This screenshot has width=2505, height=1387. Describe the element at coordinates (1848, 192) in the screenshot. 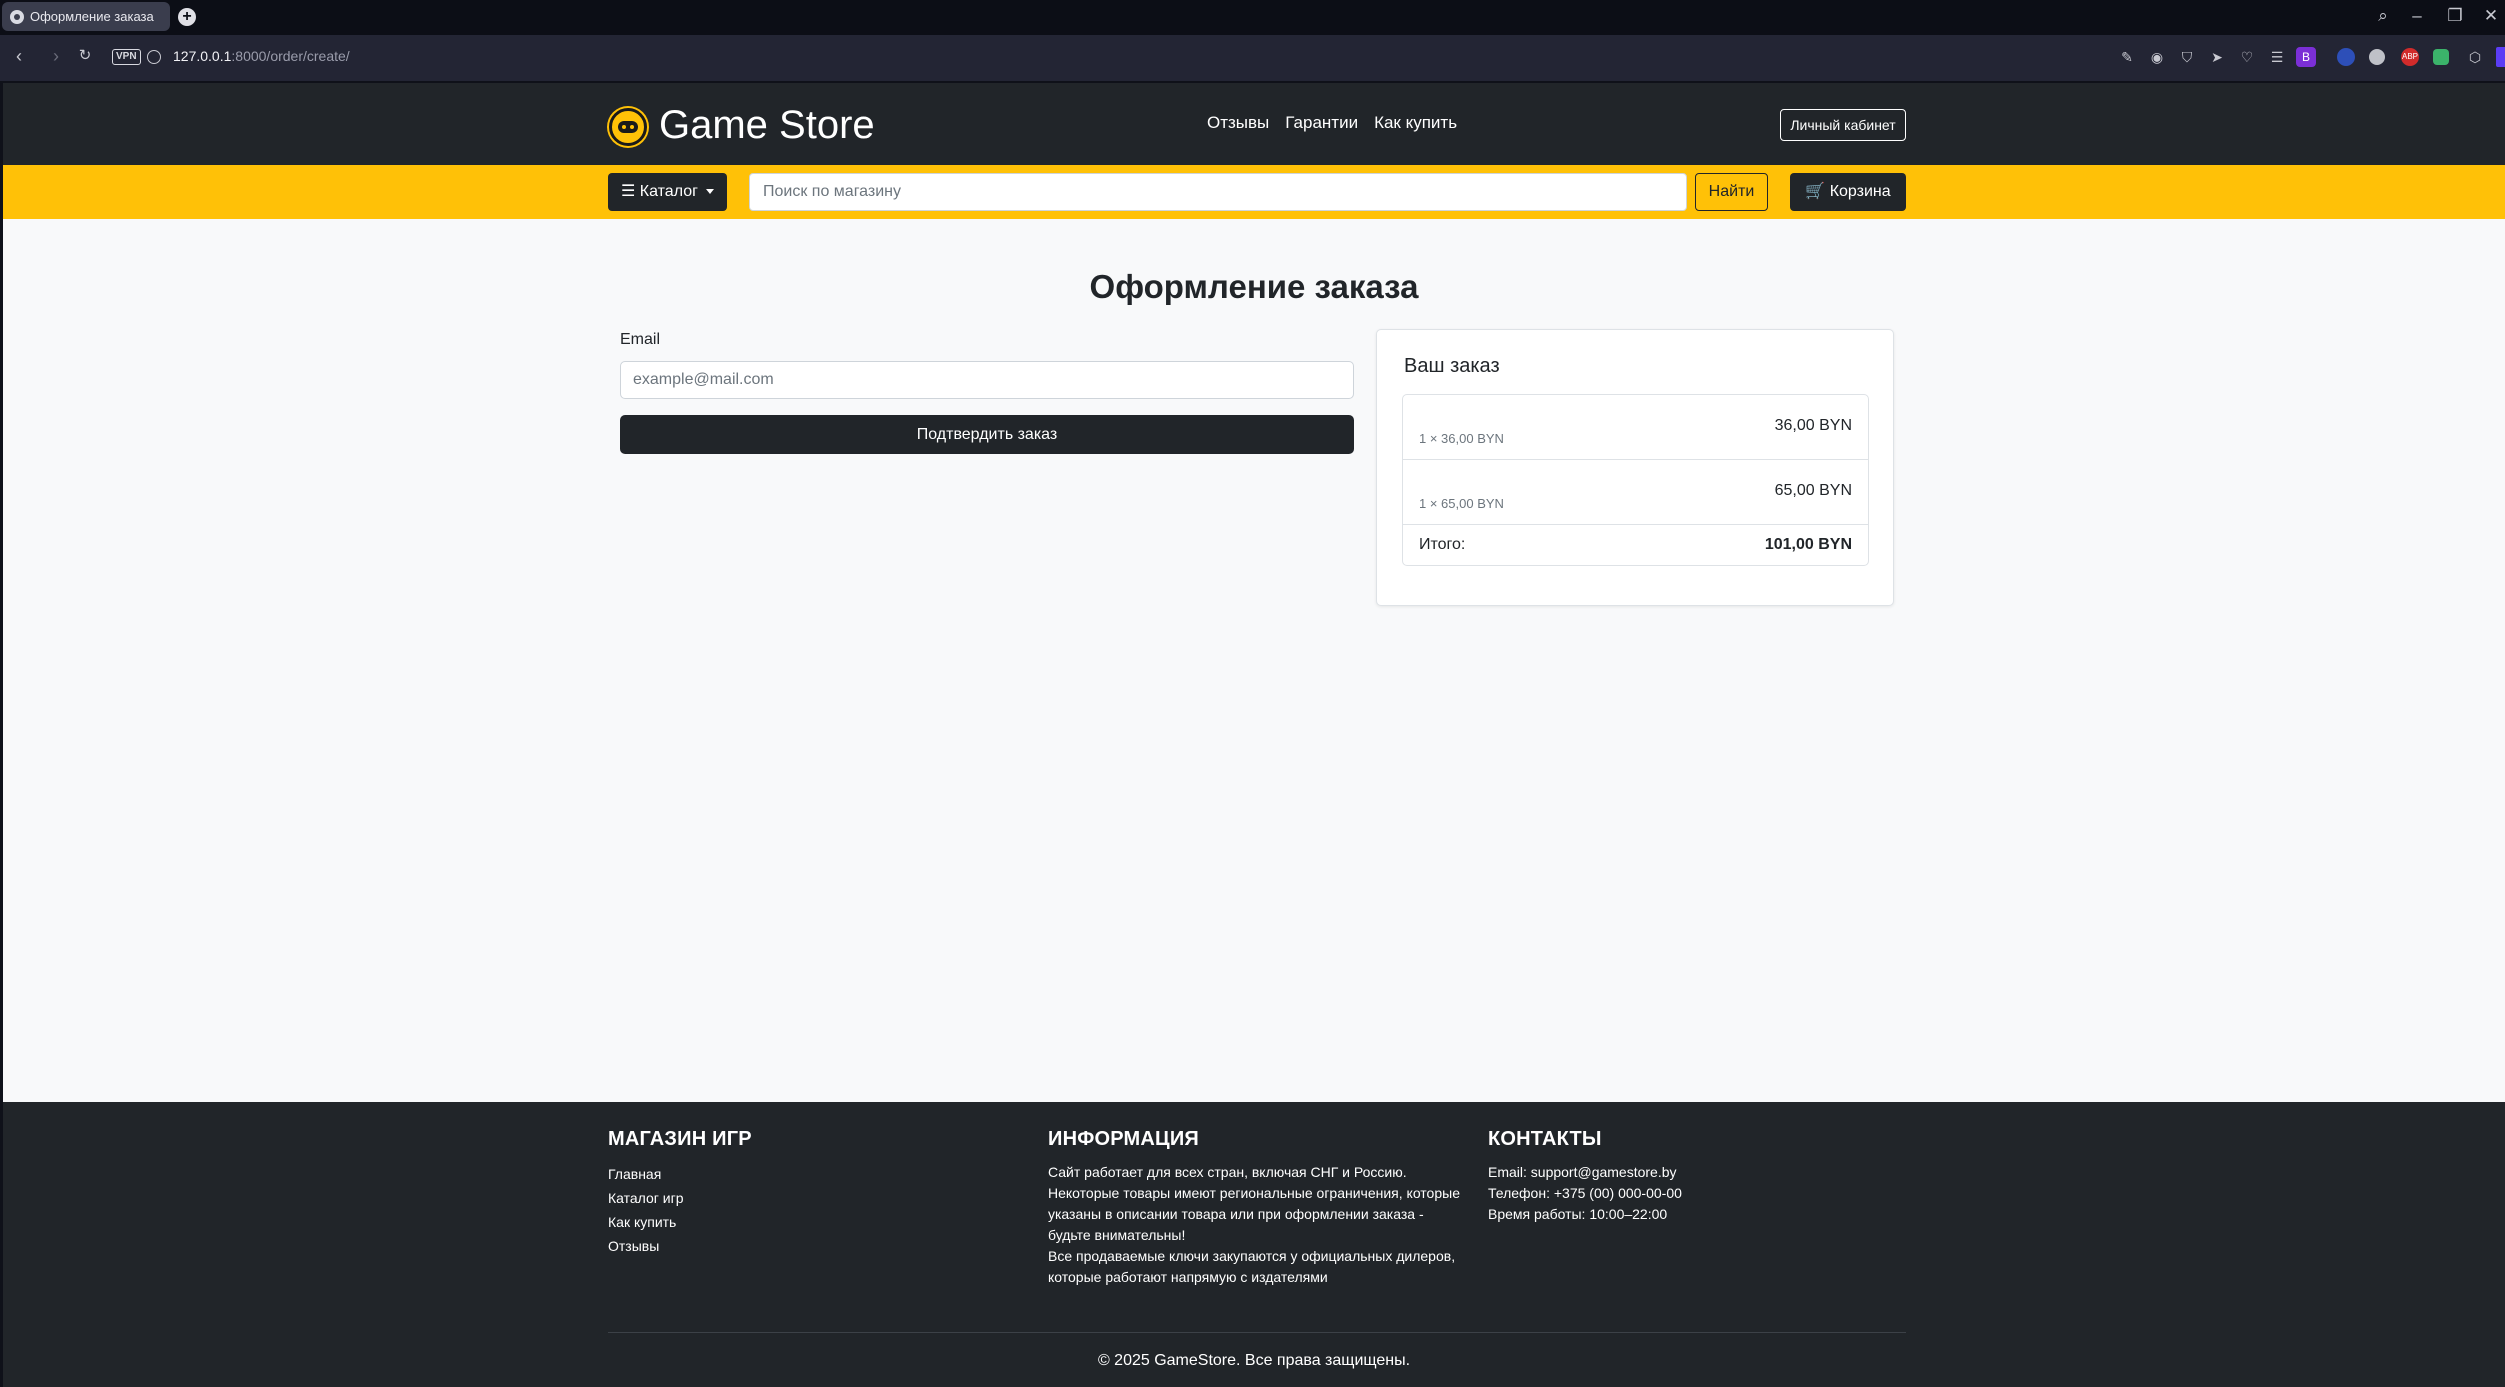

I see `cart-button: 🛒 Корзина` at that location.